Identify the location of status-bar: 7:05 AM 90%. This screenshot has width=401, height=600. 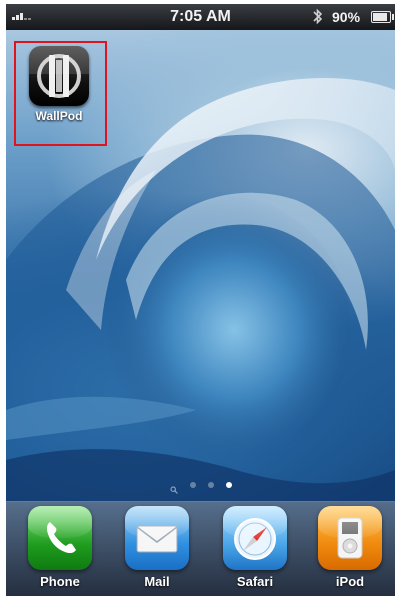
(200, 17).